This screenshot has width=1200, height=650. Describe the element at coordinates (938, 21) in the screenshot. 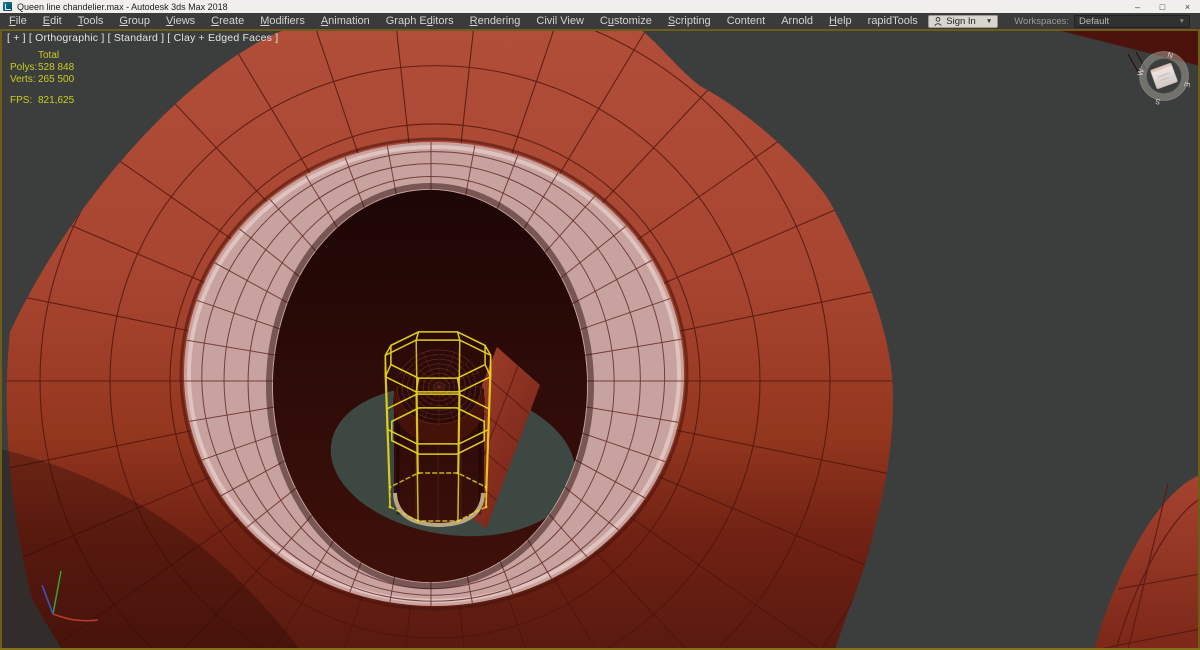

I see `person-icon` at that location.